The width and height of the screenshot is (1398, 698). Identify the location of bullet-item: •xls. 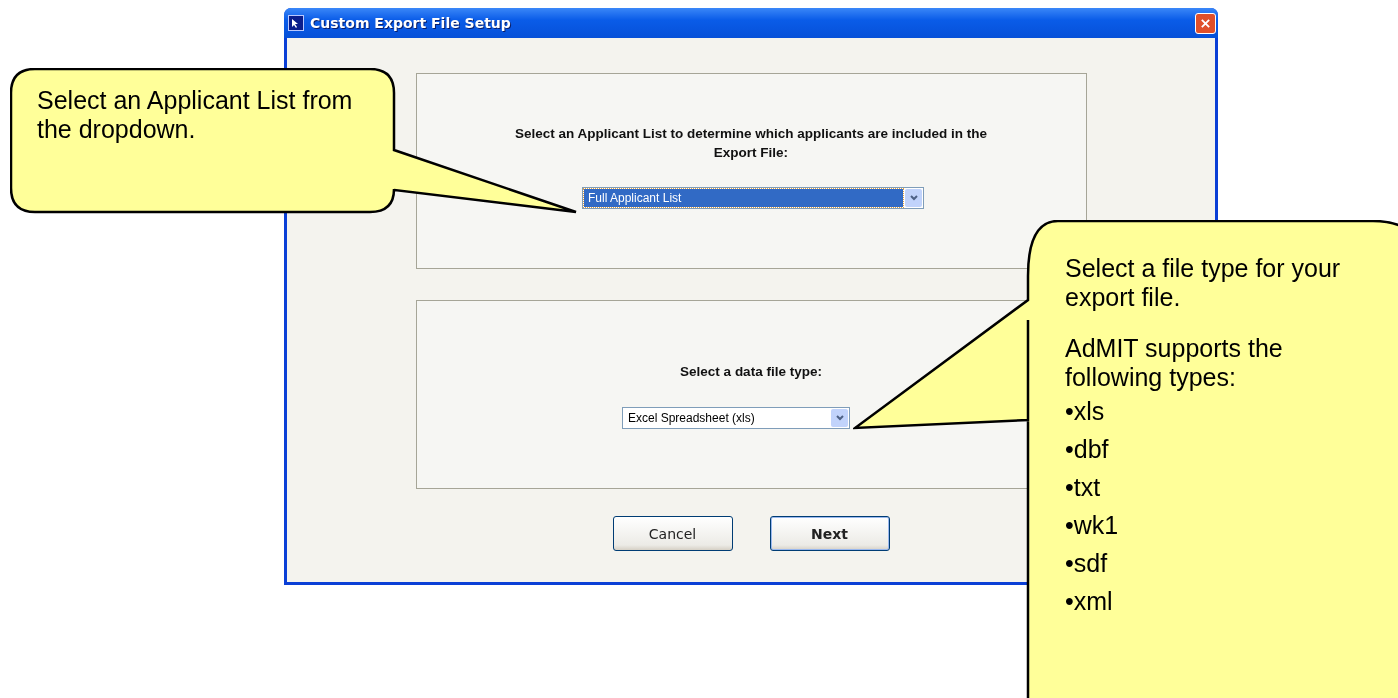
(1085, 411).